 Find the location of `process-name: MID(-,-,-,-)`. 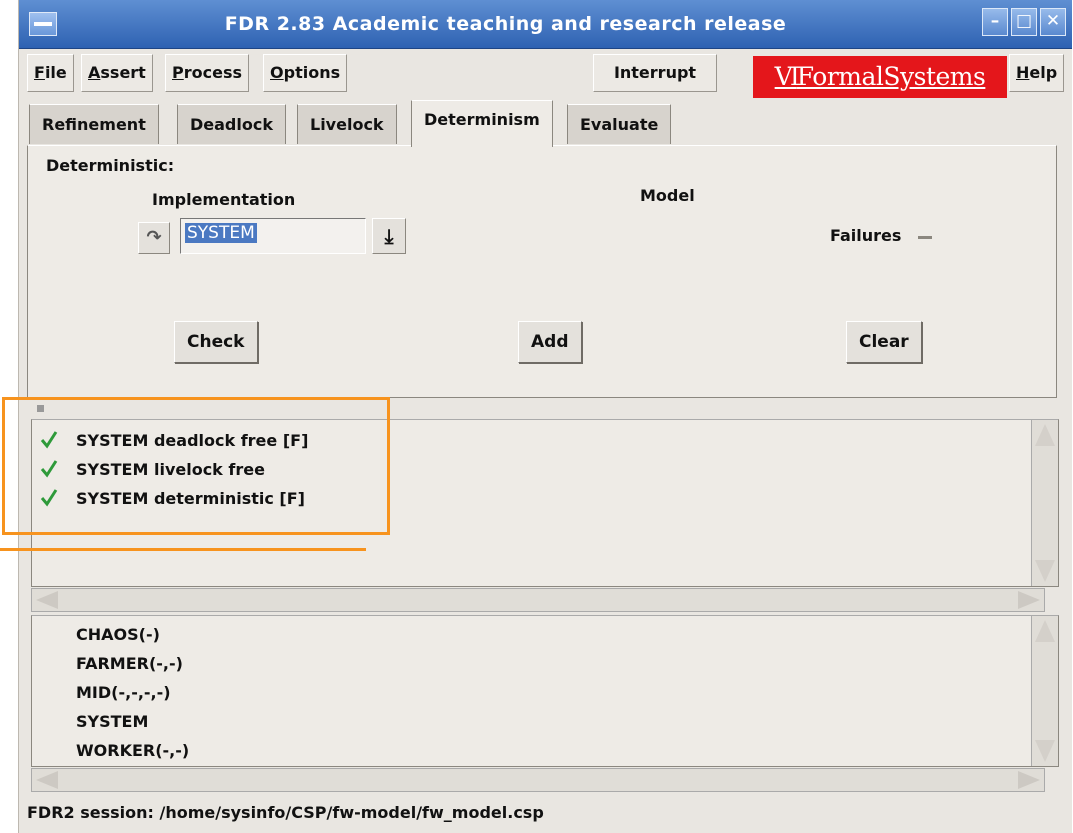

process-name: MID(-,-,-,-) is located at coordinates (123, 692).